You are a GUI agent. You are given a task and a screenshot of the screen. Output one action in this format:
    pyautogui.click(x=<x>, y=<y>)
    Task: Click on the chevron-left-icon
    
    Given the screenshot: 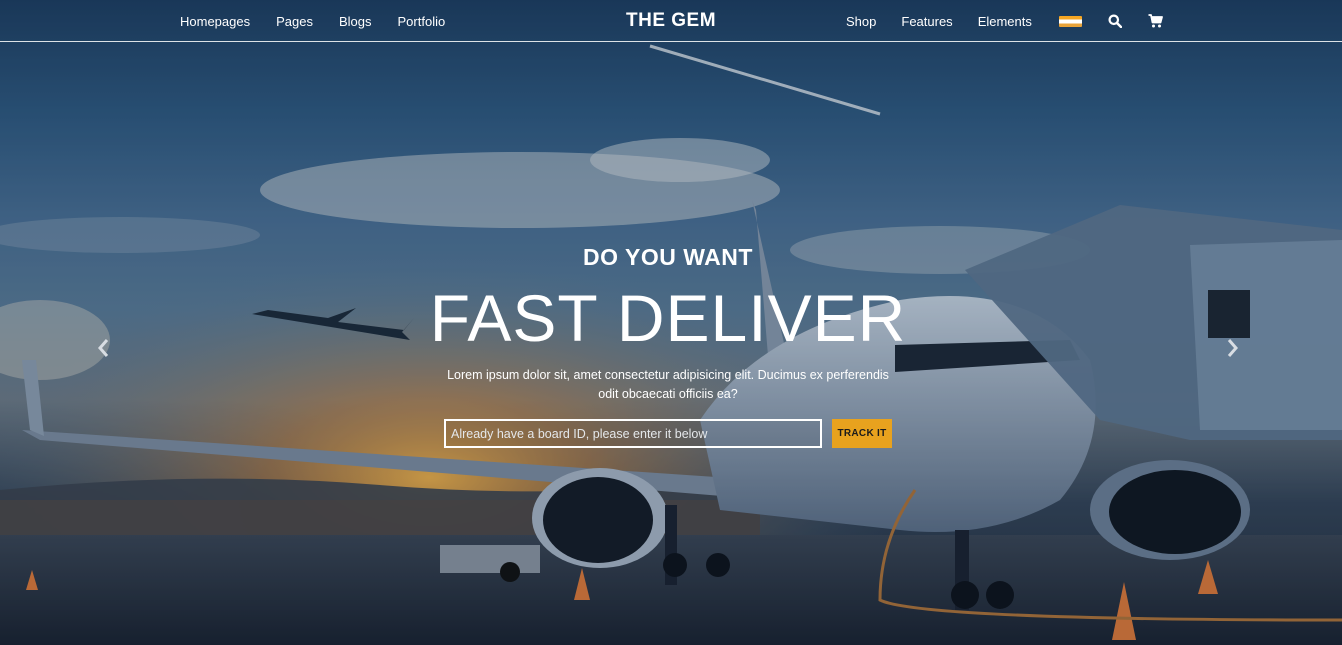 What is the action you would take?
    pyautogui.click(x=104, y=348)
    